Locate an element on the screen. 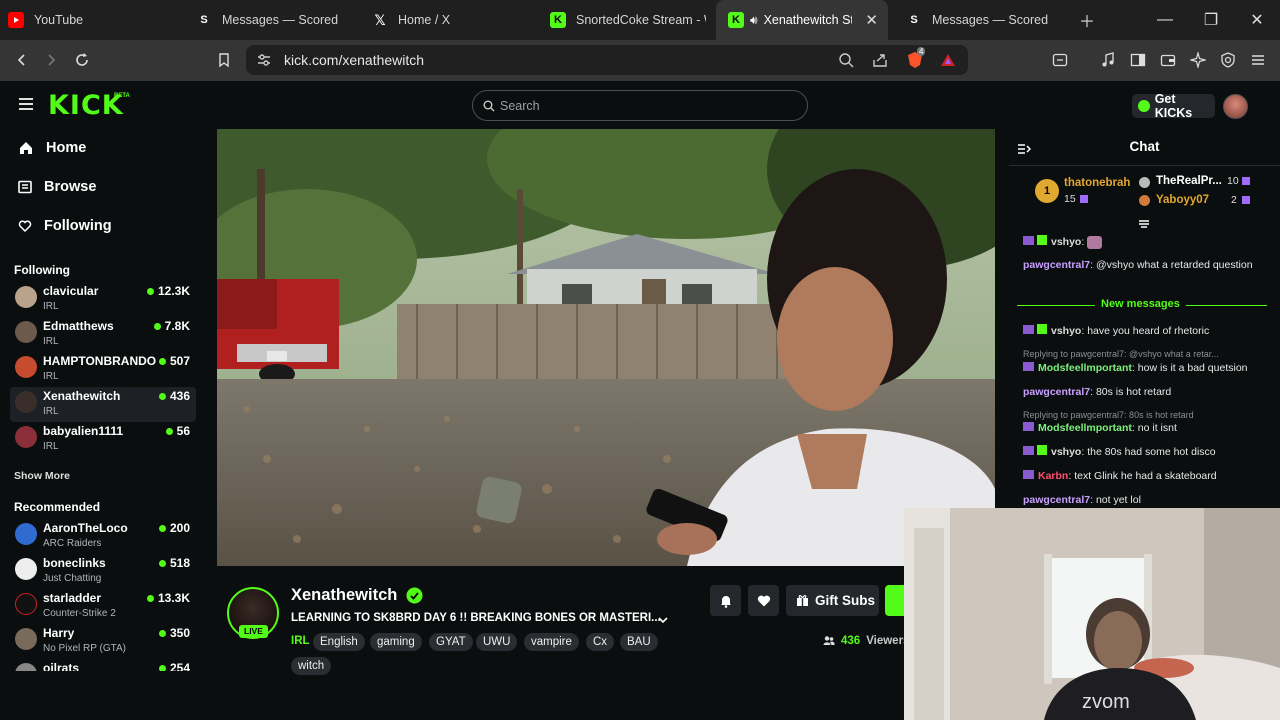  zoom-icon is located at coordinates (846, 62).